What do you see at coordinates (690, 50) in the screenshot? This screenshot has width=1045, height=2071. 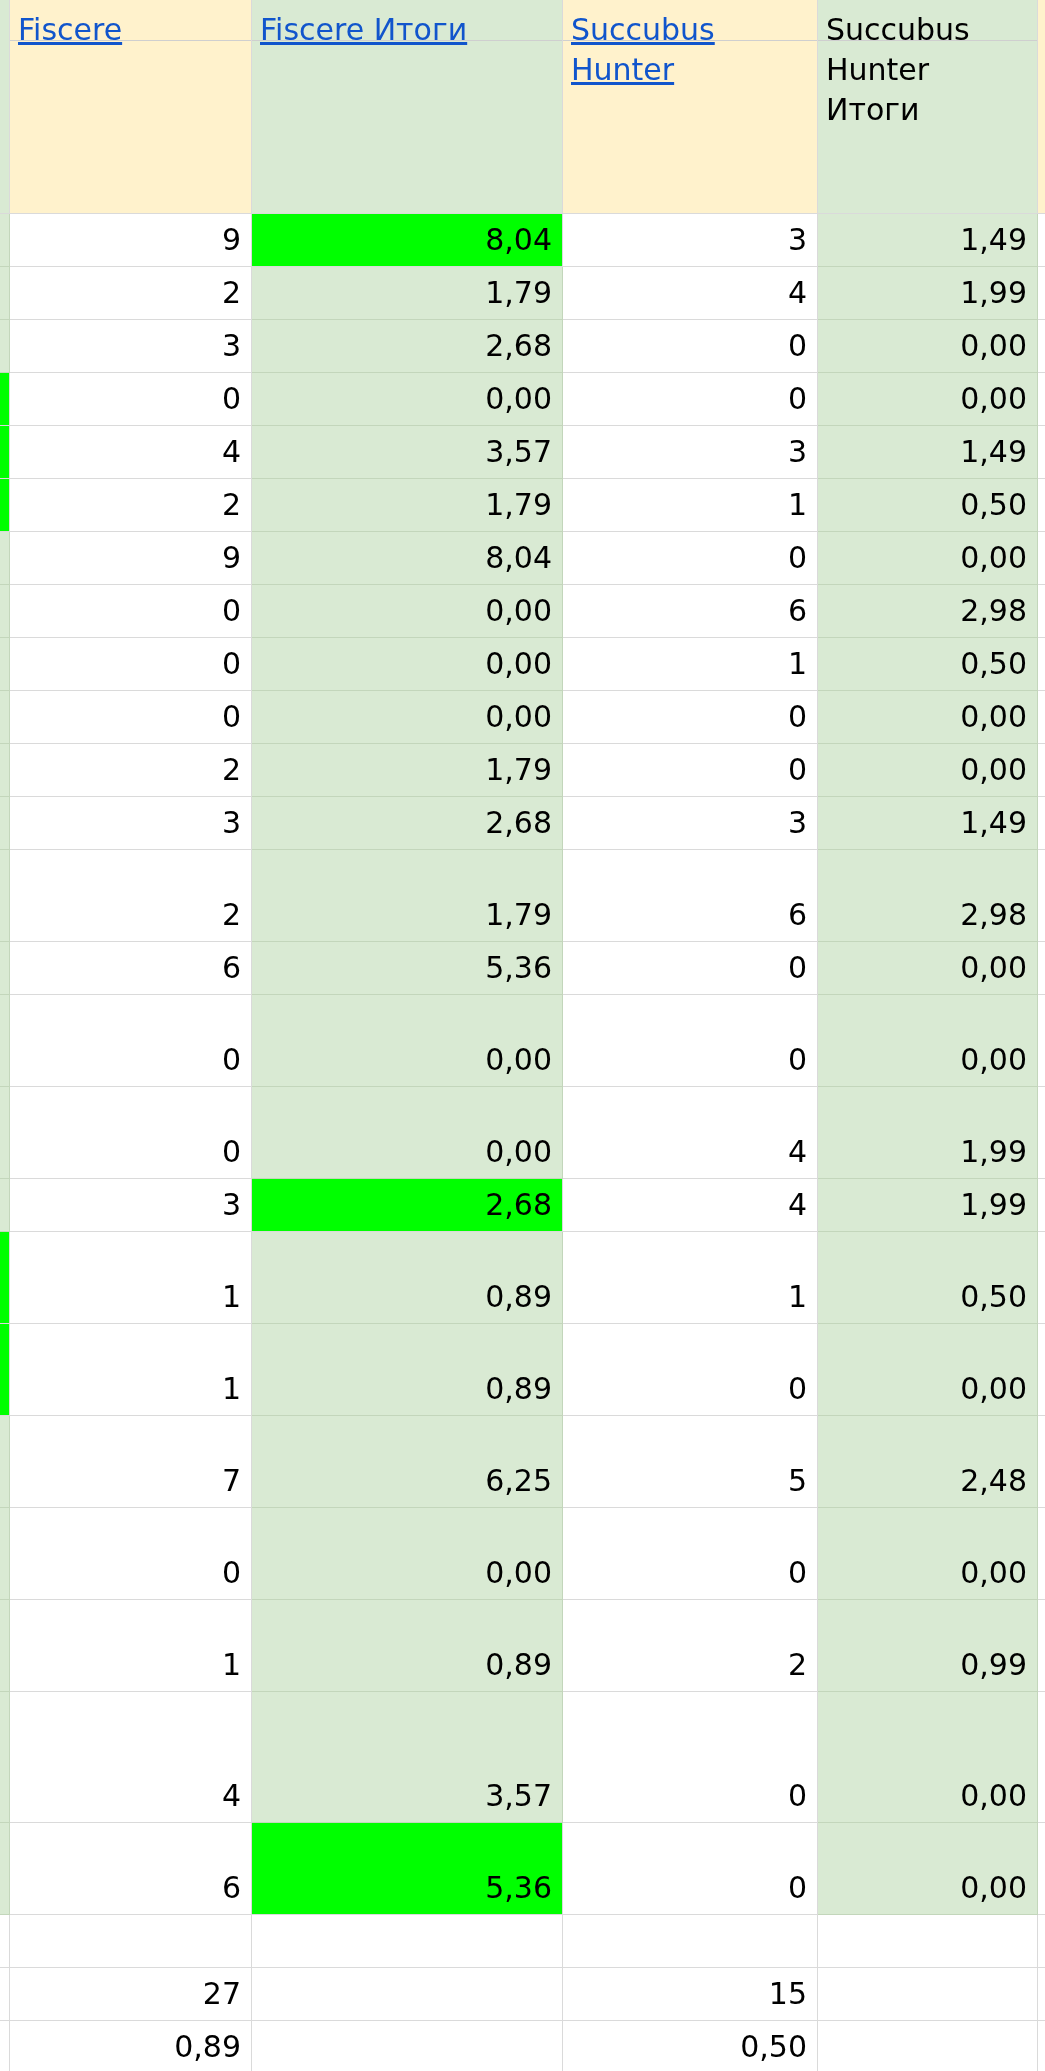 I see `column-header-link: Succubus Hunter` at bounding box center [690, 50].